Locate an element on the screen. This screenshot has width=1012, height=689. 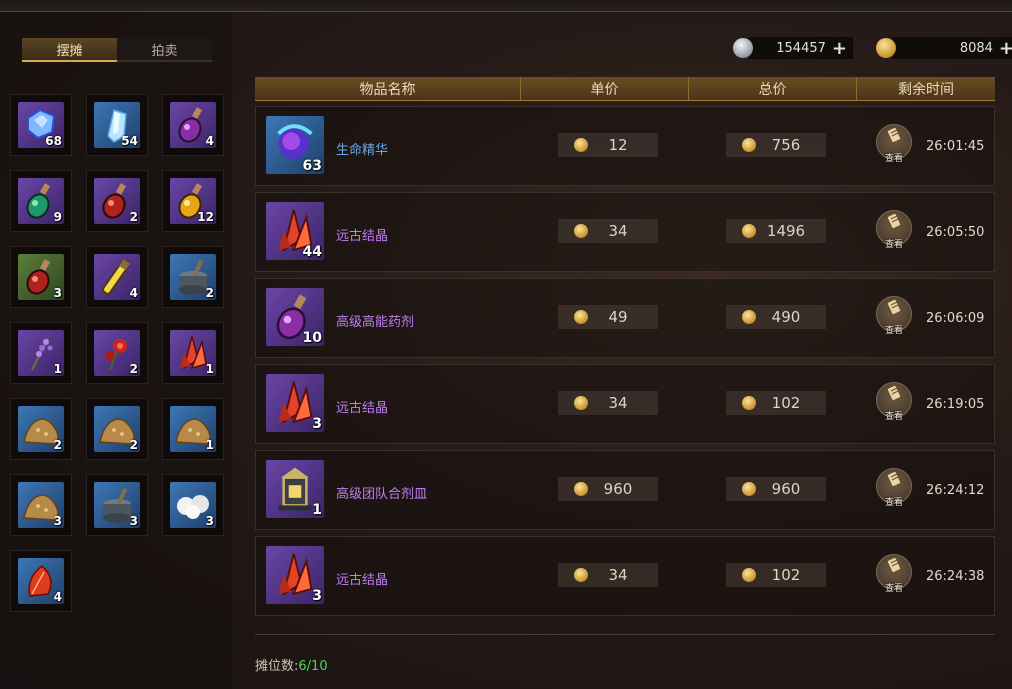
red-flower-icon: 2 is located at coordinates (117, 353).